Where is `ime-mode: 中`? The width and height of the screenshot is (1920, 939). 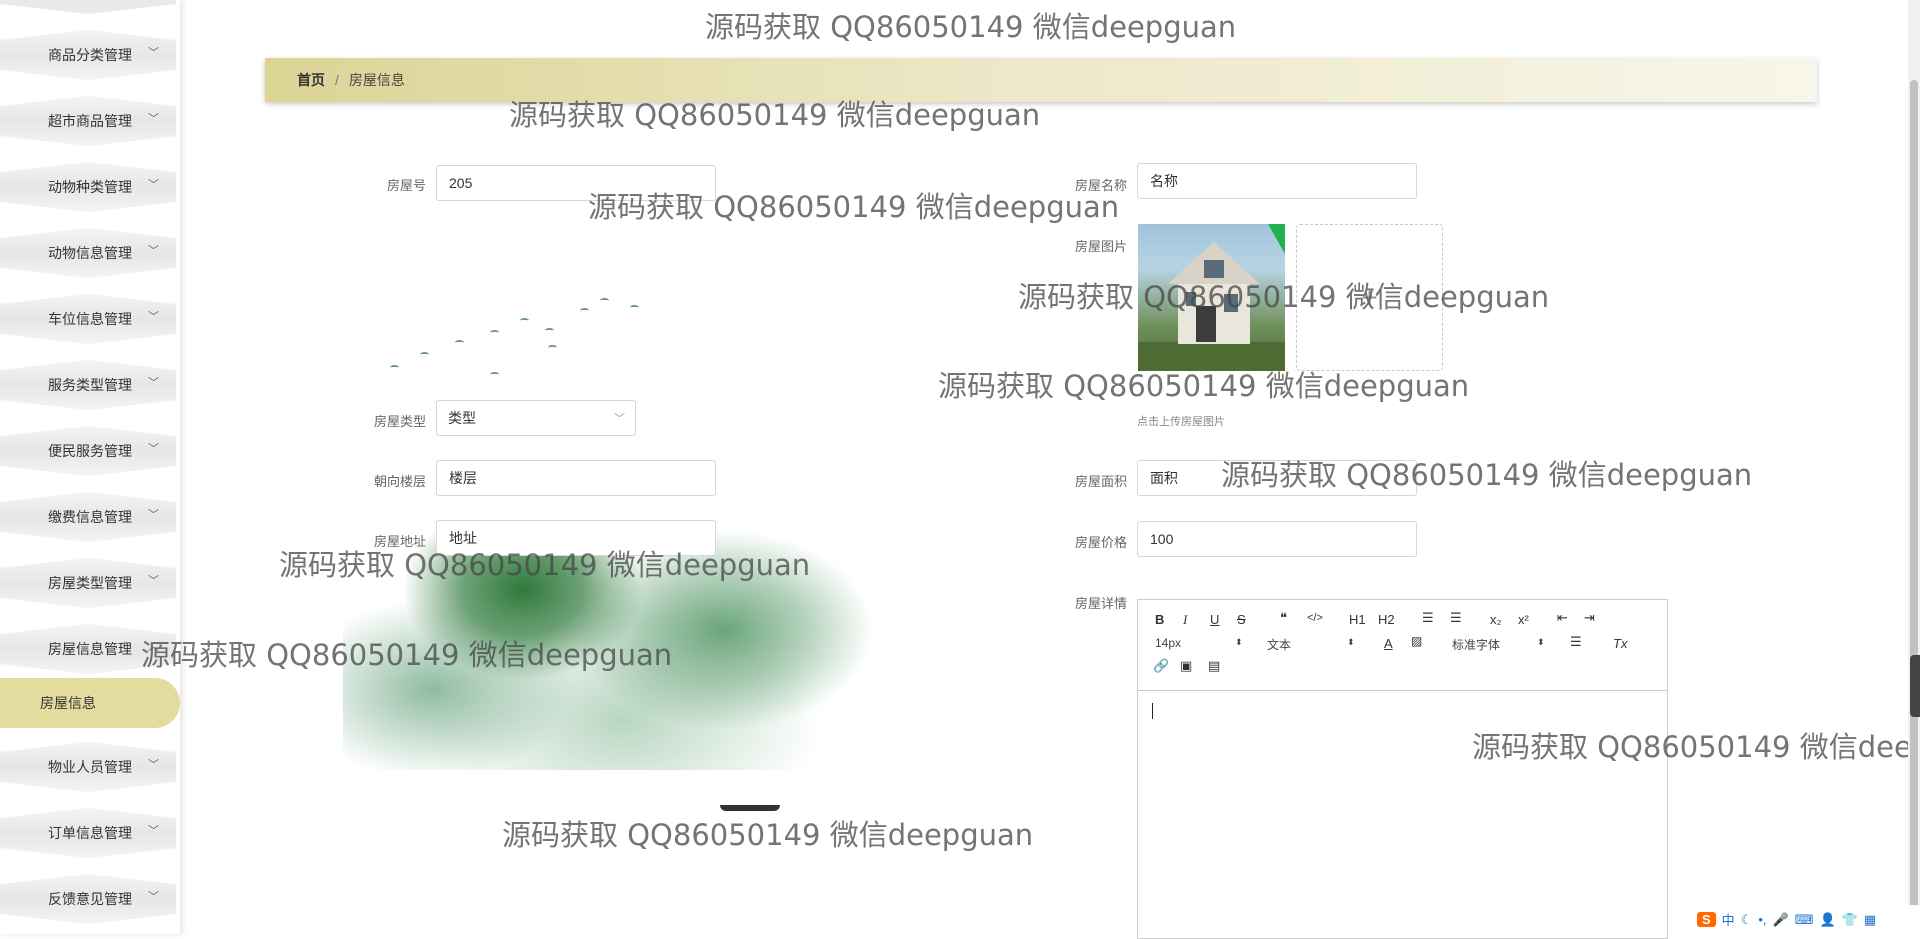 ime-mode: 中 is located at coordinates (1728, 919).